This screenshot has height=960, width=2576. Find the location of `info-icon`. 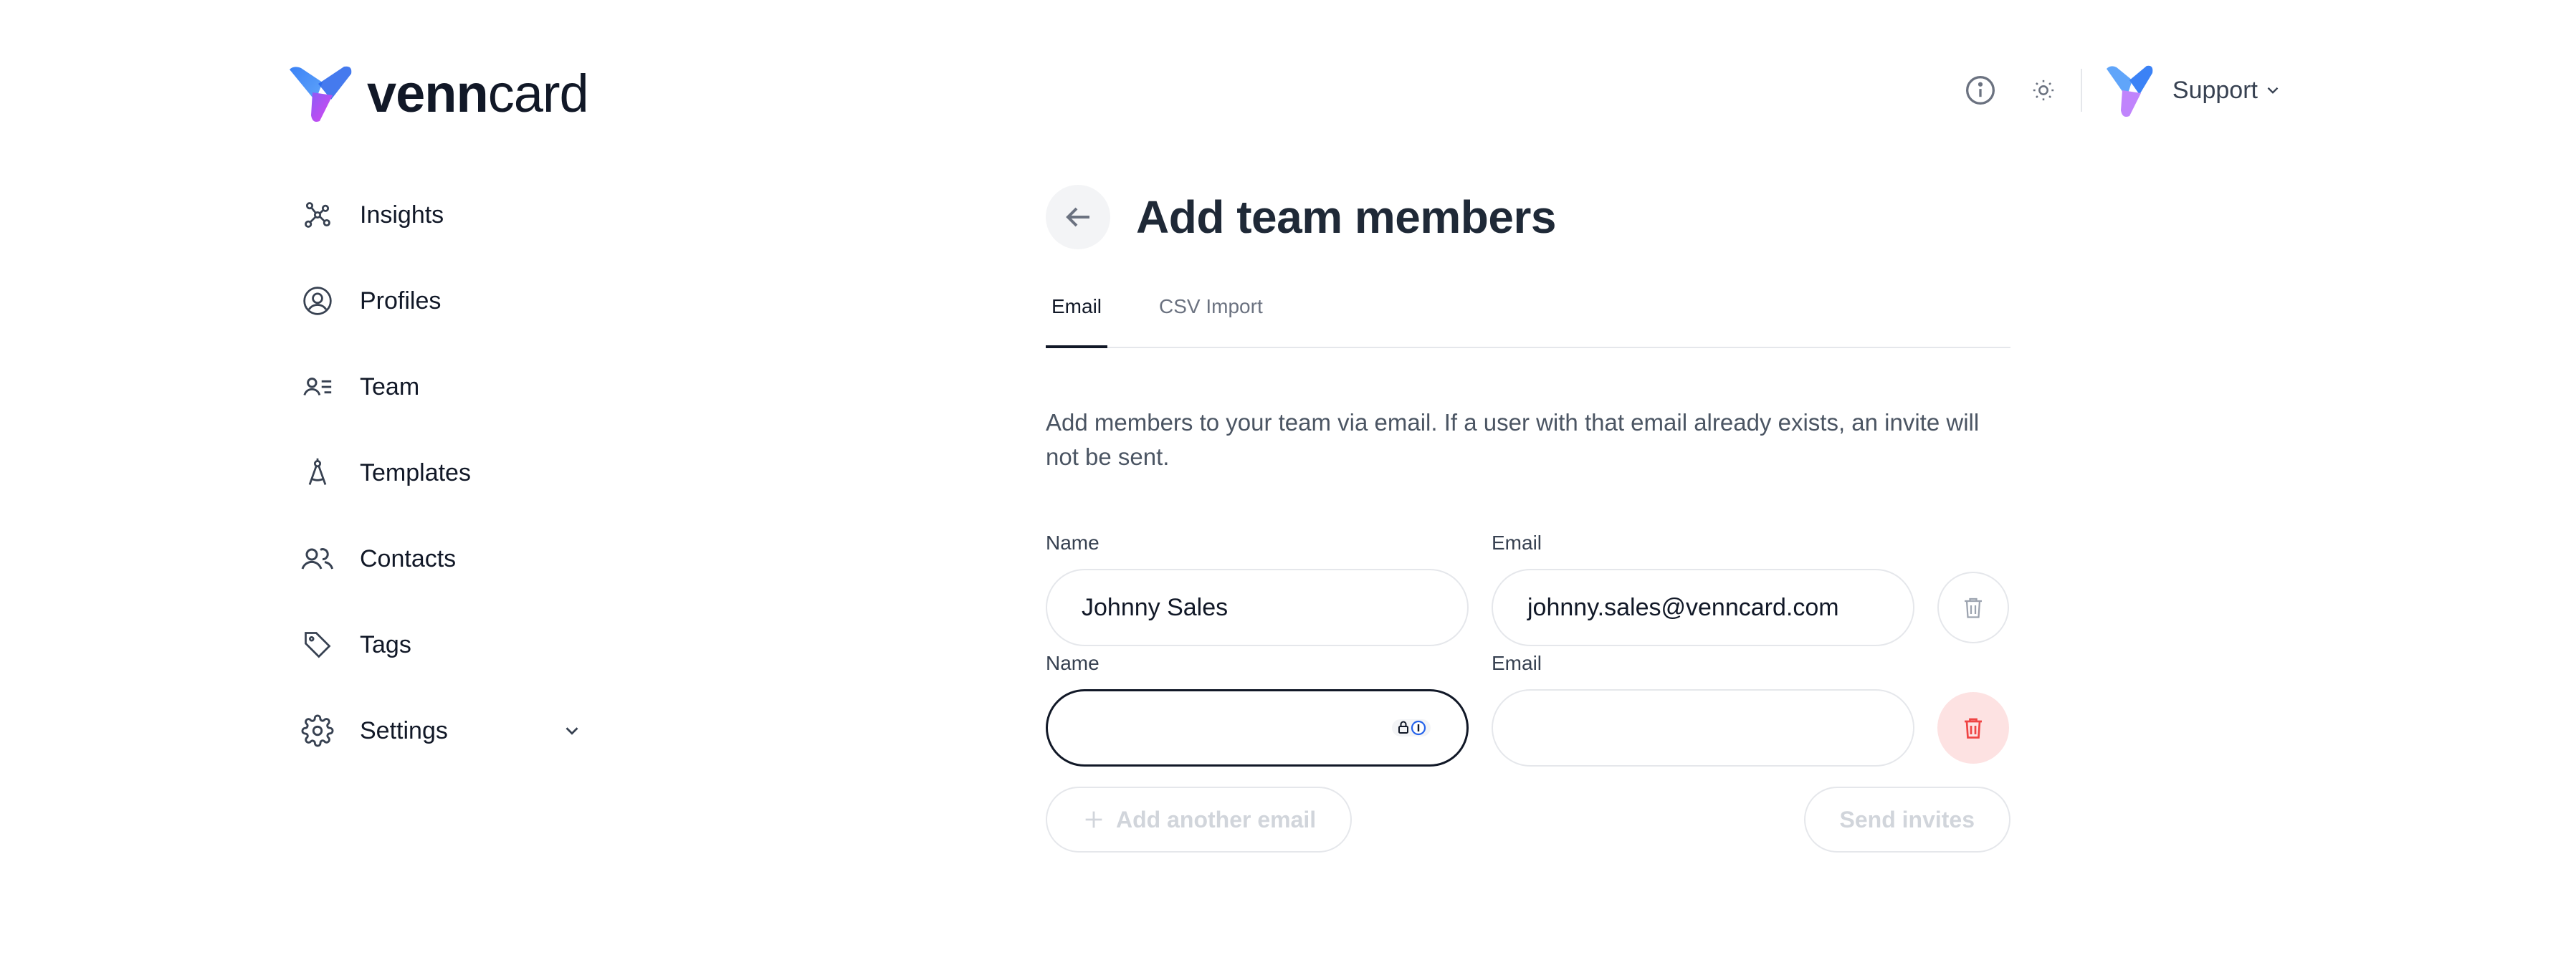

info-icon is located at coordinates (1980, 90).